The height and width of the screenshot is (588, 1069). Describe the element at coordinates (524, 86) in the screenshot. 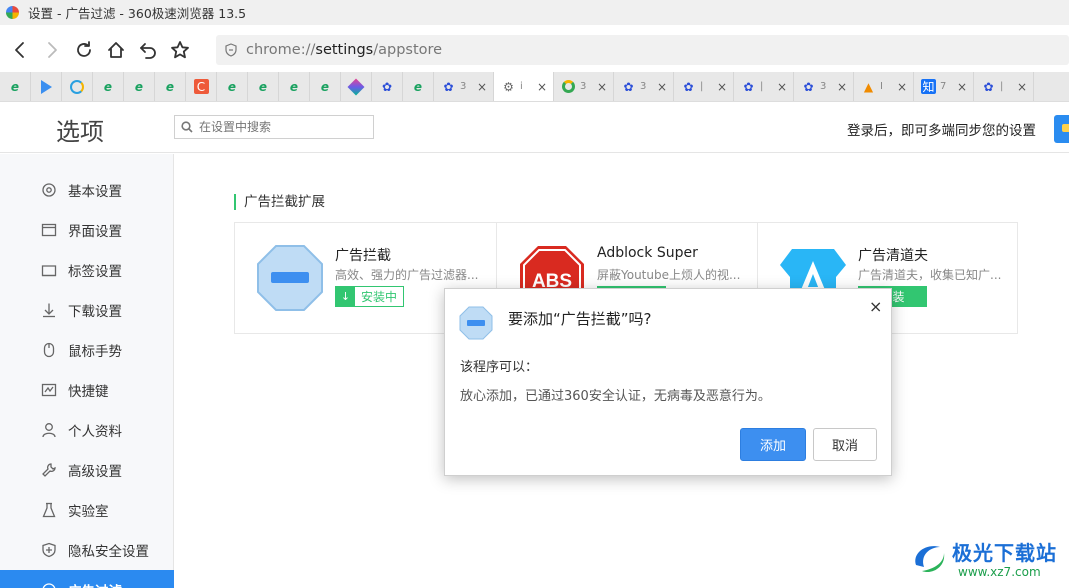

I see `browser-tab: ⚙ i ×` at that location.